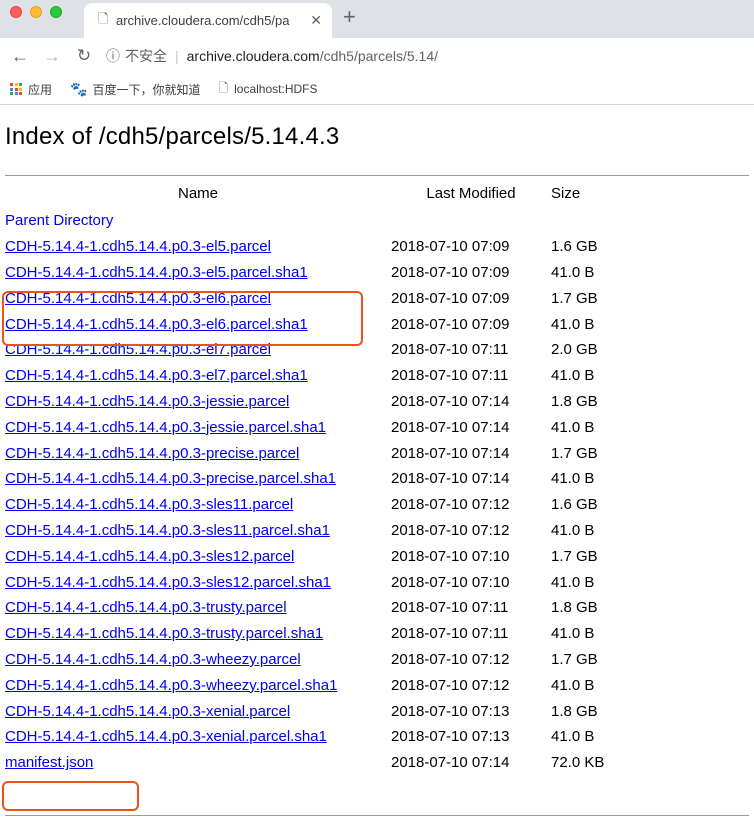 The height and width of the screenshot is (824, 754). I want to click on bookmark-label: 应用, so click(40, 89).